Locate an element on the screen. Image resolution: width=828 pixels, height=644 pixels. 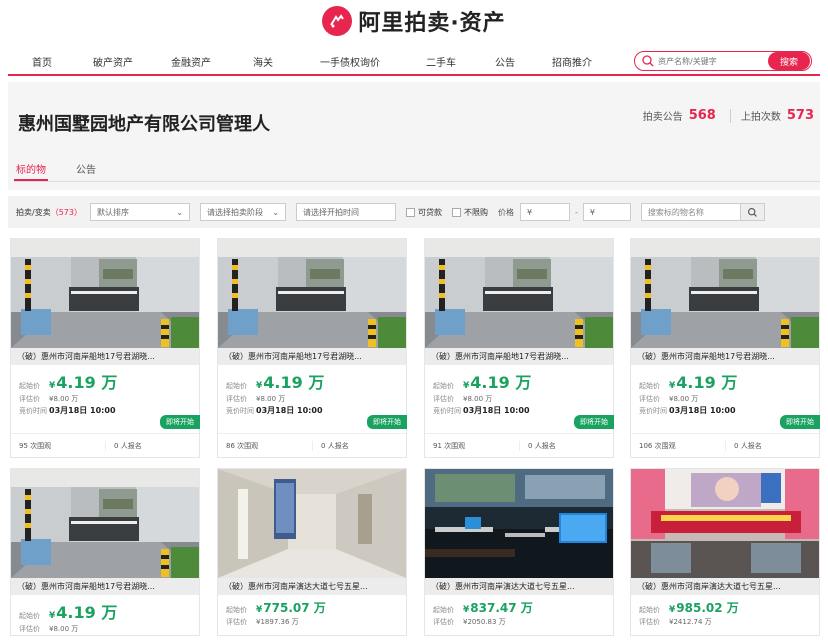
card-footer: 106 次围观 0 人报名 is located at coordinates (725, 445).